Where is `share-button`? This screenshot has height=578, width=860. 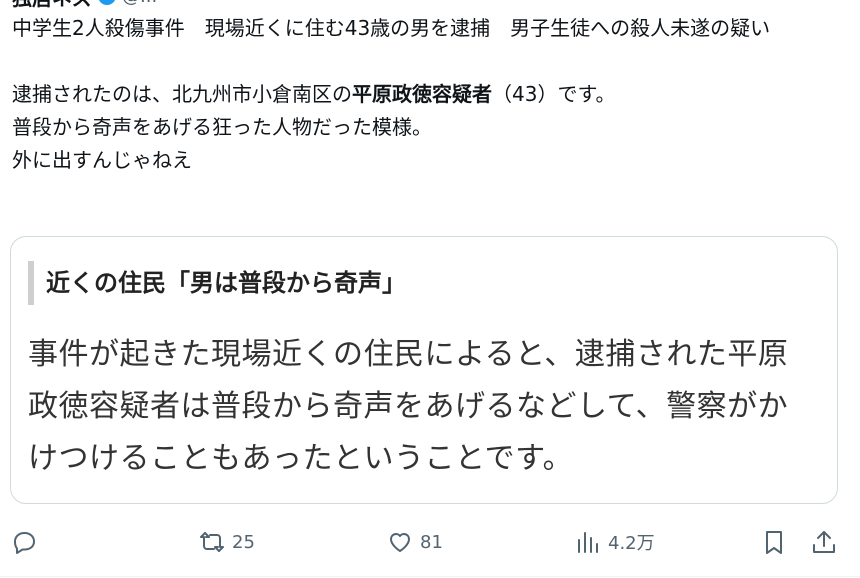 share-button is located at coordinates (824, 542).